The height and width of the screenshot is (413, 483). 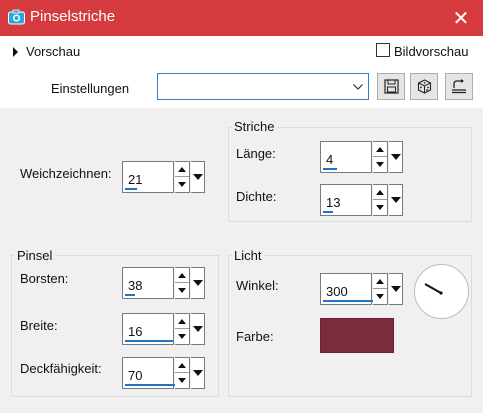 I want to click on title-bar: Pinselstriche ✕, so click(x=241, y=18).